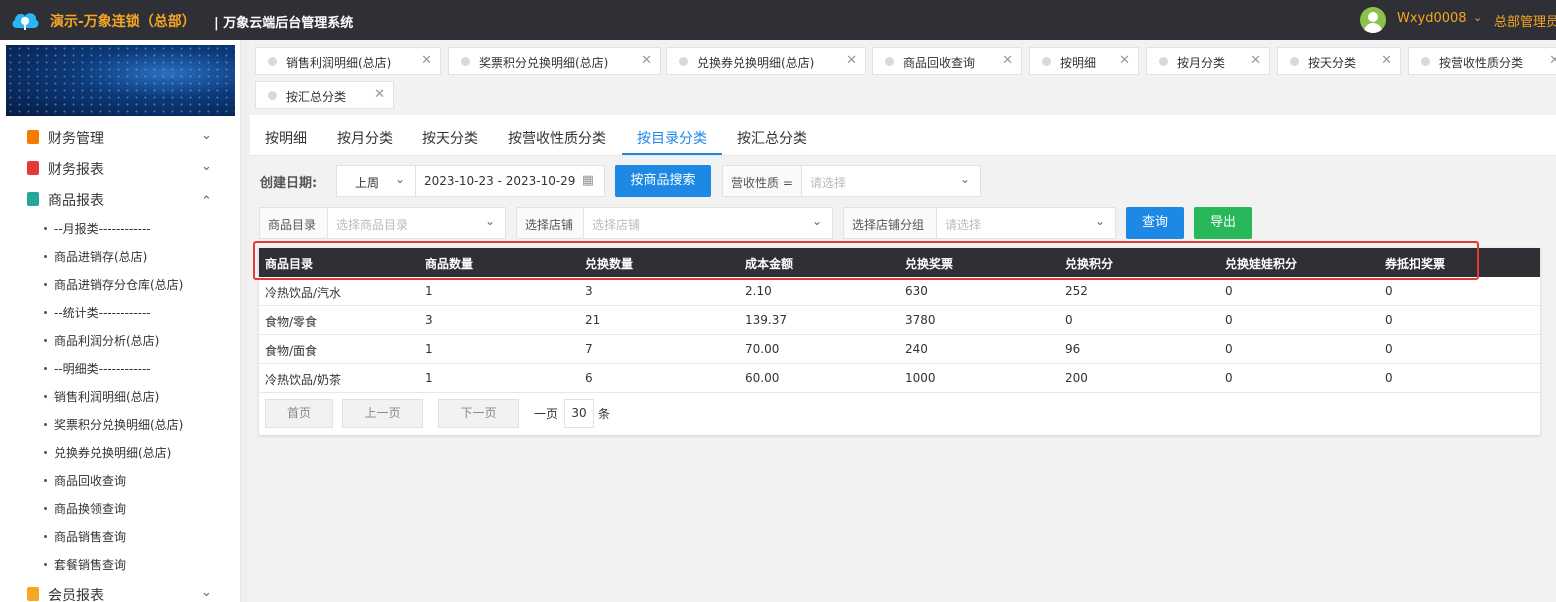 The height and width of the screenshot is (602, 1556). I want to click on page-tab-by-month: 按月分类 ✕, so click(1208, 61).